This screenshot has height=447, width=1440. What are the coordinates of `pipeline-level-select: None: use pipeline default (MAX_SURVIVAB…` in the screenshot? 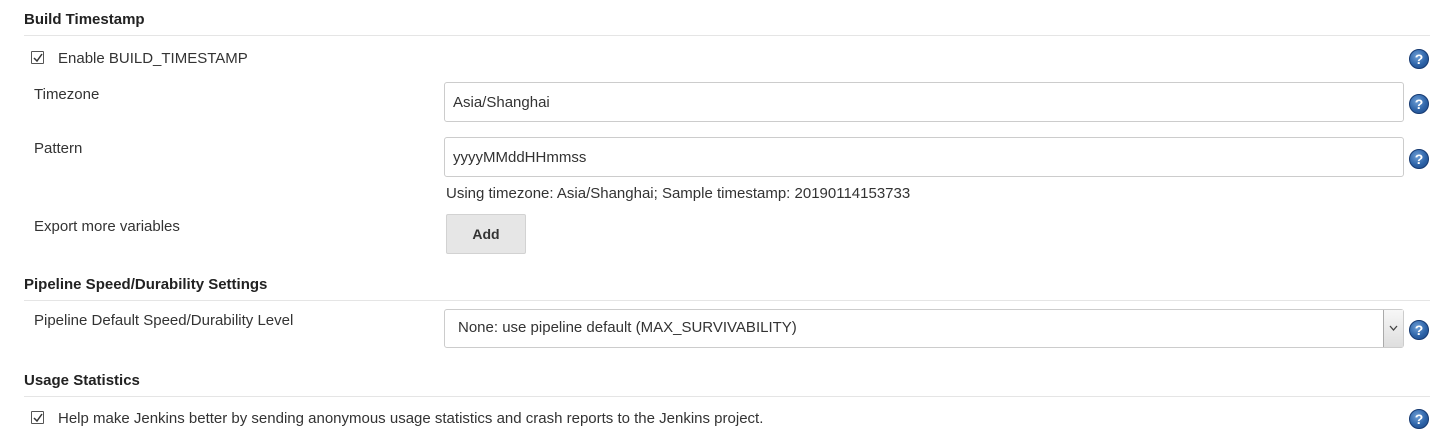 It's located at (924, 328).